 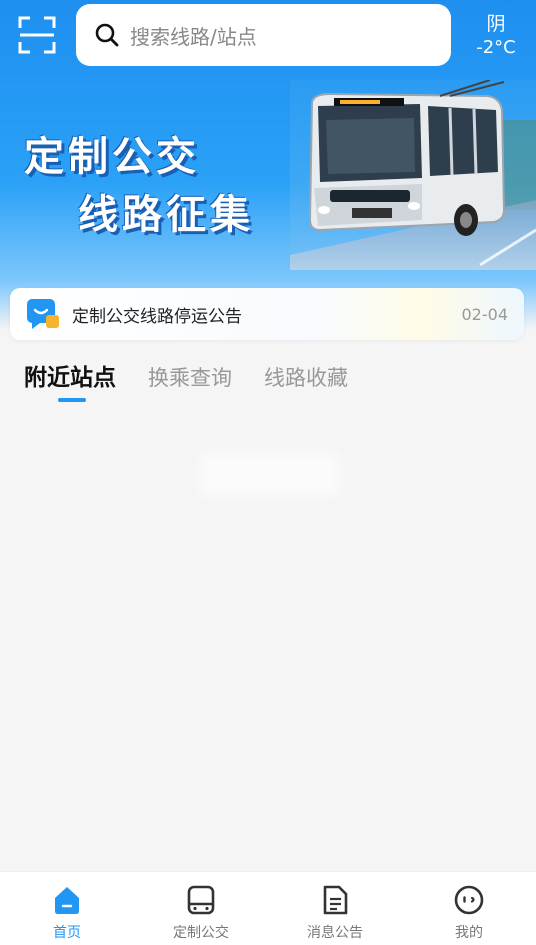 What do you see at coordinates (193, 36) in the screenshot?
I see `search-placeholder: 搜索线路/站点` at bounding box center [193, 36].